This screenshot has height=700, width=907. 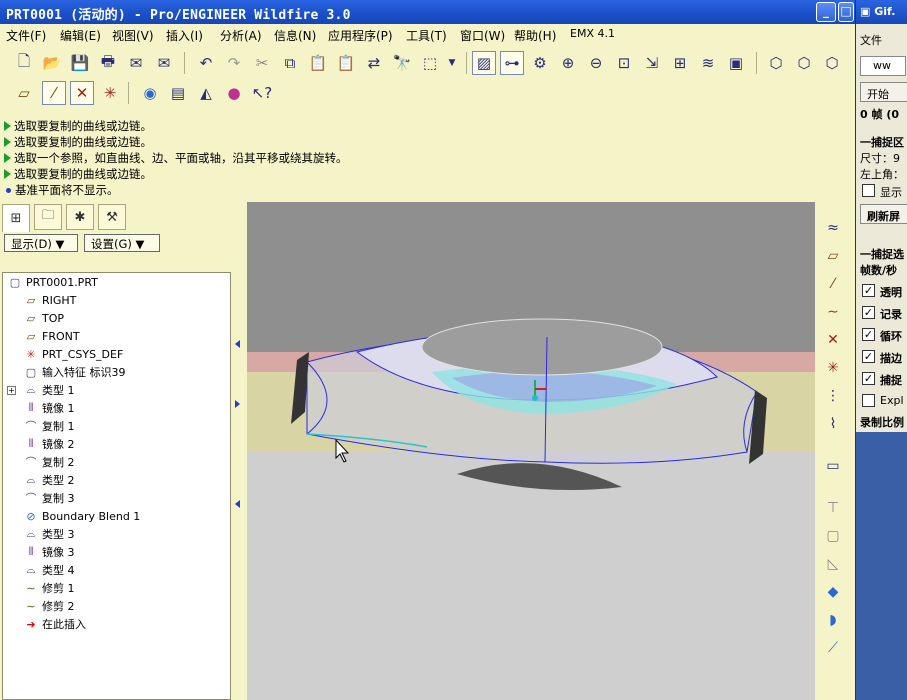 I want to click on zoom-in-icon: ⊕, so click(x=568, y=63).